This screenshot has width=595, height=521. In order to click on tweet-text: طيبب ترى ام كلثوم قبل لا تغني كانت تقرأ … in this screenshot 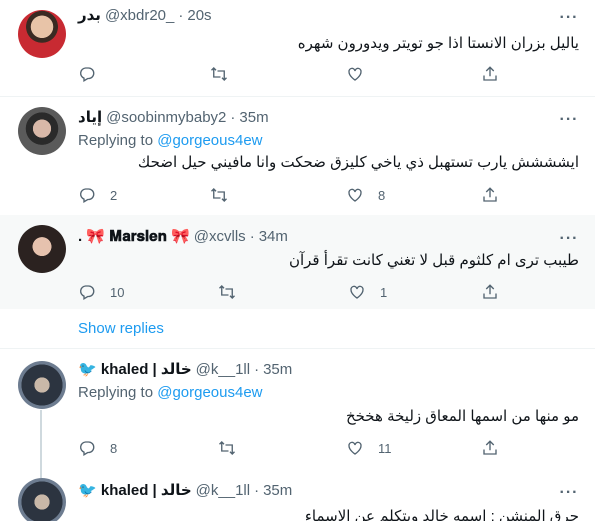, I will do `click(433, 260)`.